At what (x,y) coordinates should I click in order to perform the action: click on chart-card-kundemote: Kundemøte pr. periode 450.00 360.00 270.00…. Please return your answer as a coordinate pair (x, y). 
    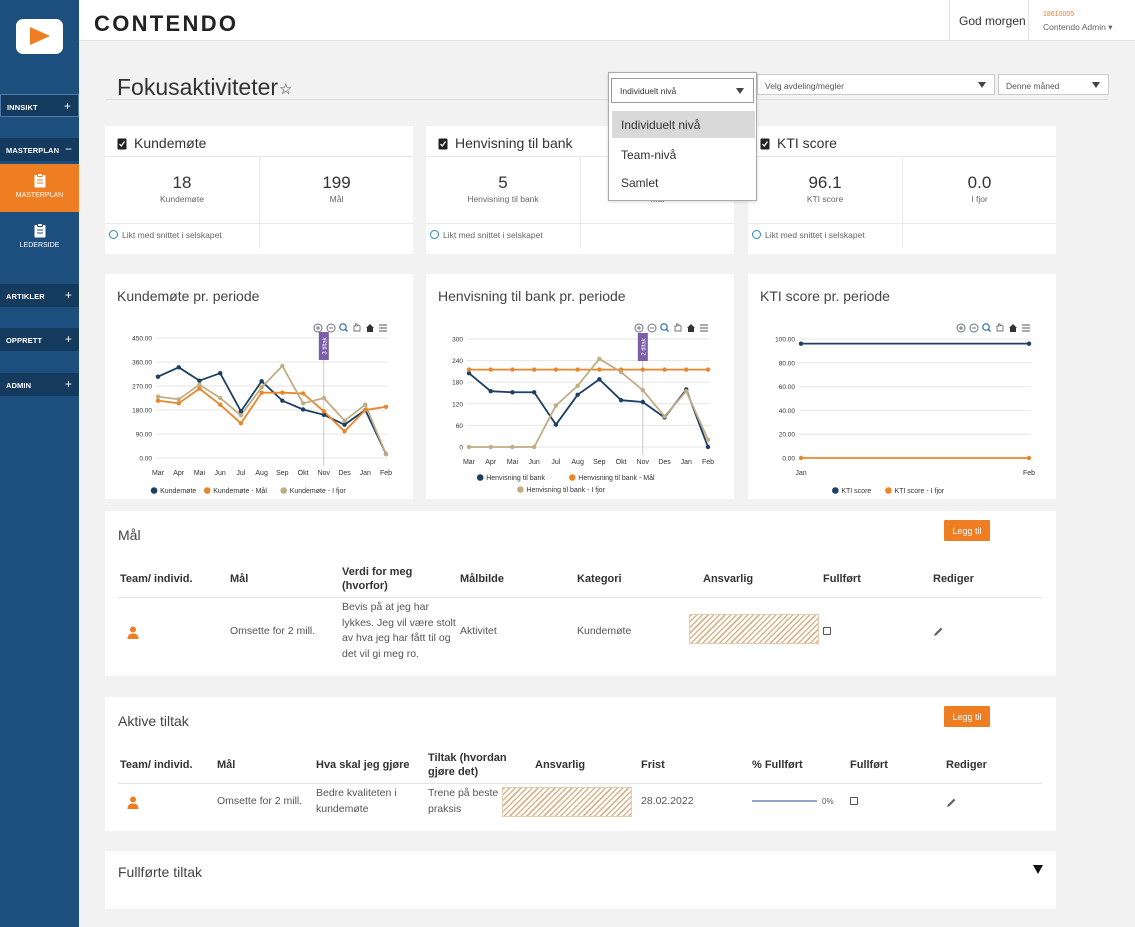
    Looking at the image, I should click on (259, 386).